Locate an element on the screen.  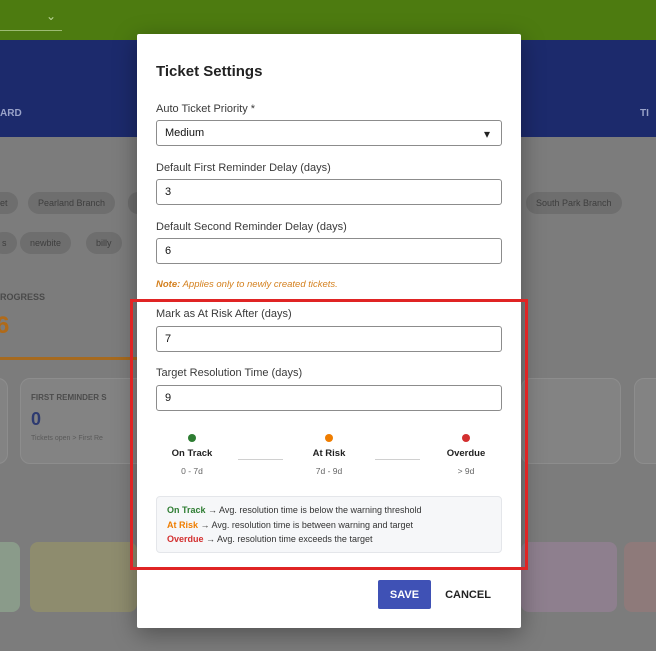
explanation-key: On Track is located at coordinates (186, 510).